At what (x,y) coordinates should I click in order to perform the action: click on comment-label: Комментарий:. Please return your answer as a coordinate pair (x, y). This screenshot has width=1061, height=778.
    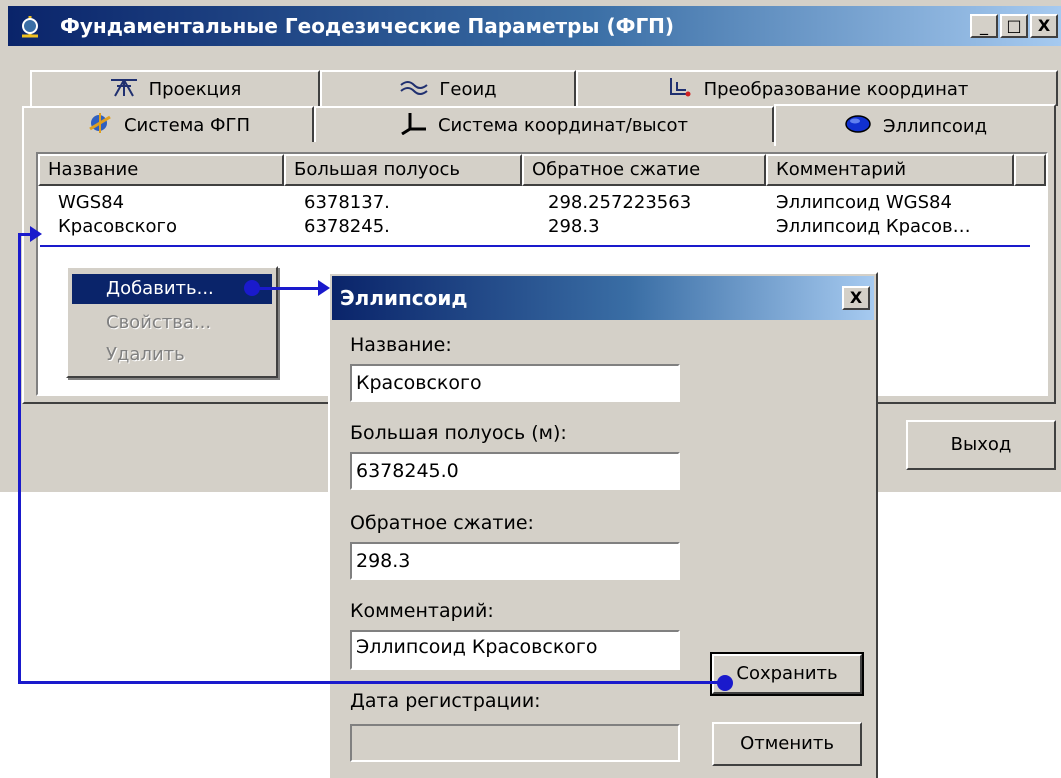
    Looking at the image, I should click on (422, 611).